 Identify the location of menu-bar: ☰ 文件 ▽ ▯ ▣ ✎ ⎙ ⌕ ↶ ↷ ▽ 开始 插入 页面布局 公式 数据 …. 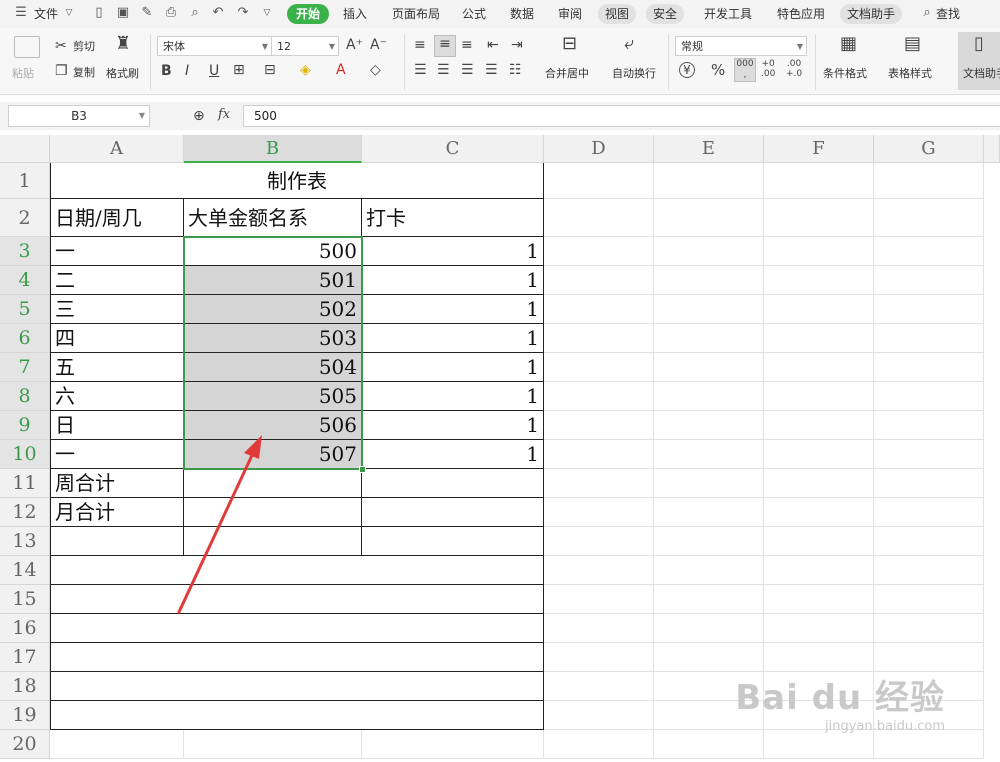
(500, 14).